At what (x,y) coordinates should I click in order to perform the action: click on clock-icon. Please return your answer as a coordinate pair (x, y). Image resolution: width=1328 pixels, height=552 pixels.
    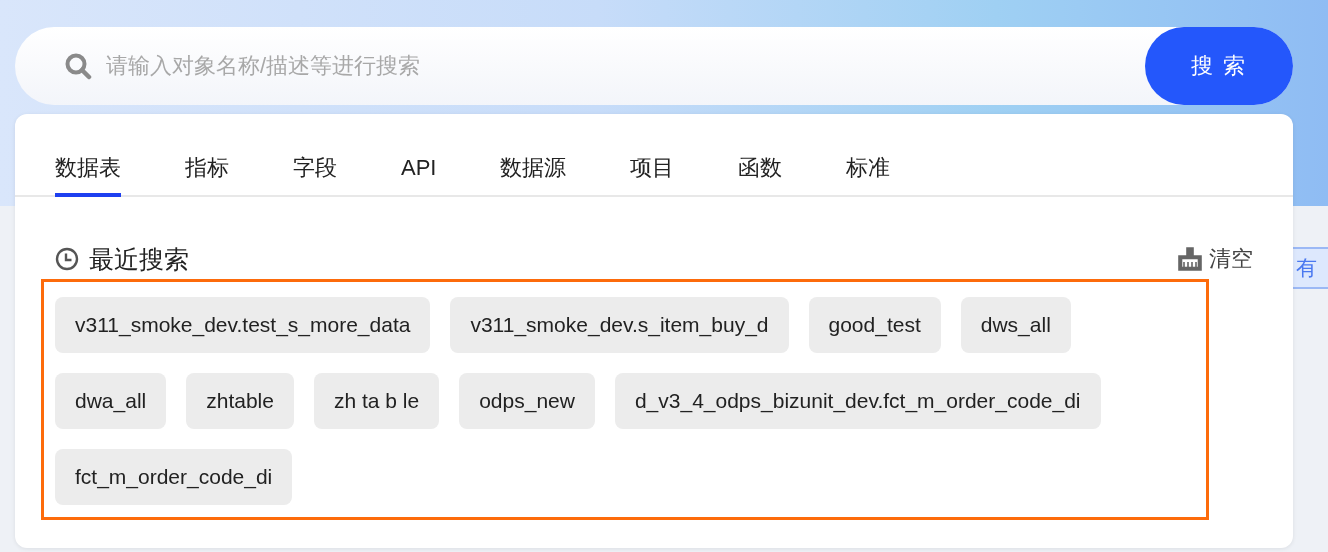
    Looking at the image, I should click on (67, 259).